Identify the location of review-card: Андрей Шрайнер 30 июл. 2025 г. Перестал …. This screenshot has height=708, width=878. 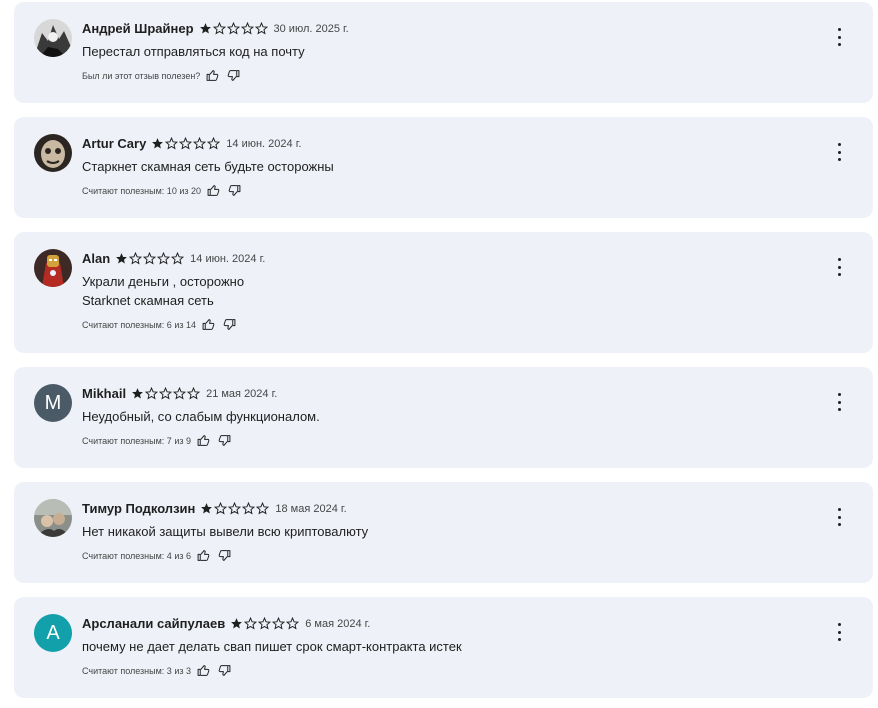
(443, 52).